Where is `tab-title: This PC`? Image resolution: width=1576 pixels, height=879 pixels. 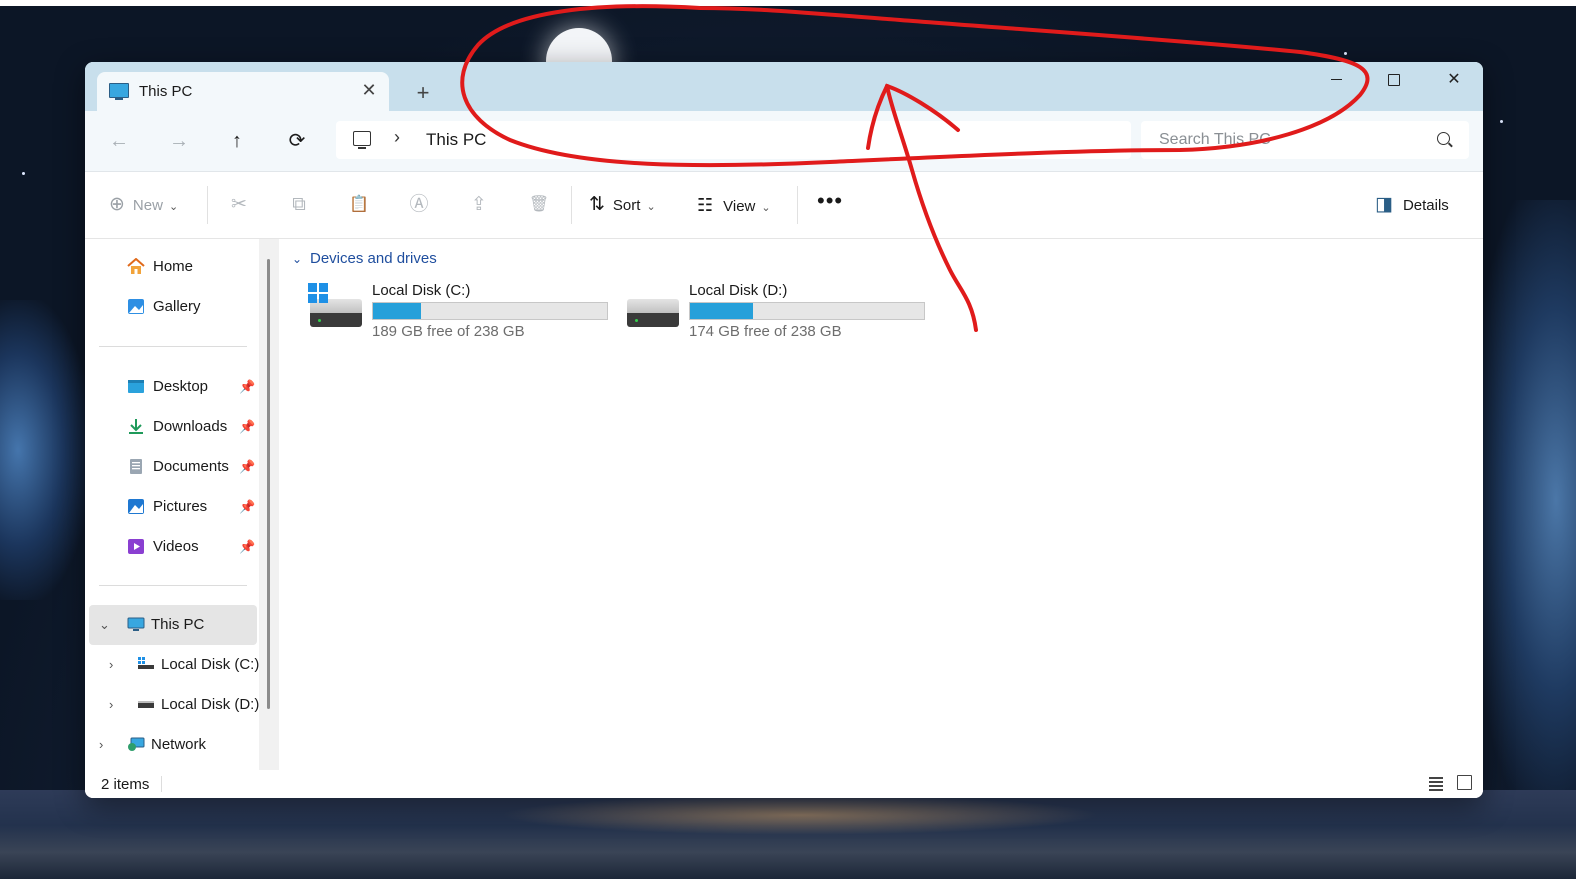
tab-title: This PC is located at coordinates (166, 91).